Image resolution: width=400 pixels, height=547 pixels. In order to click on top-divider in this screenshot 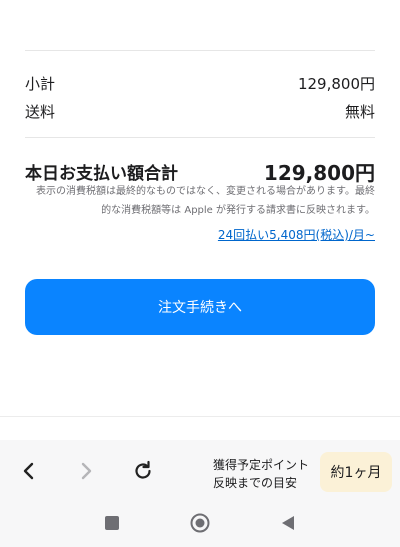, I will do `click(200, 50)`.